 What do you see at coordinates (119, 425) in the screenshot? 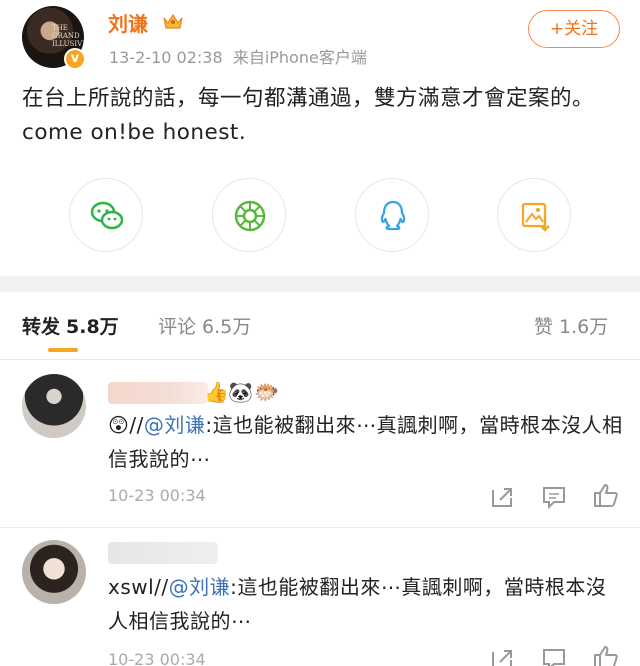
I see `surprised-emoji-icon: 😲` at bounding box center [119, 425].